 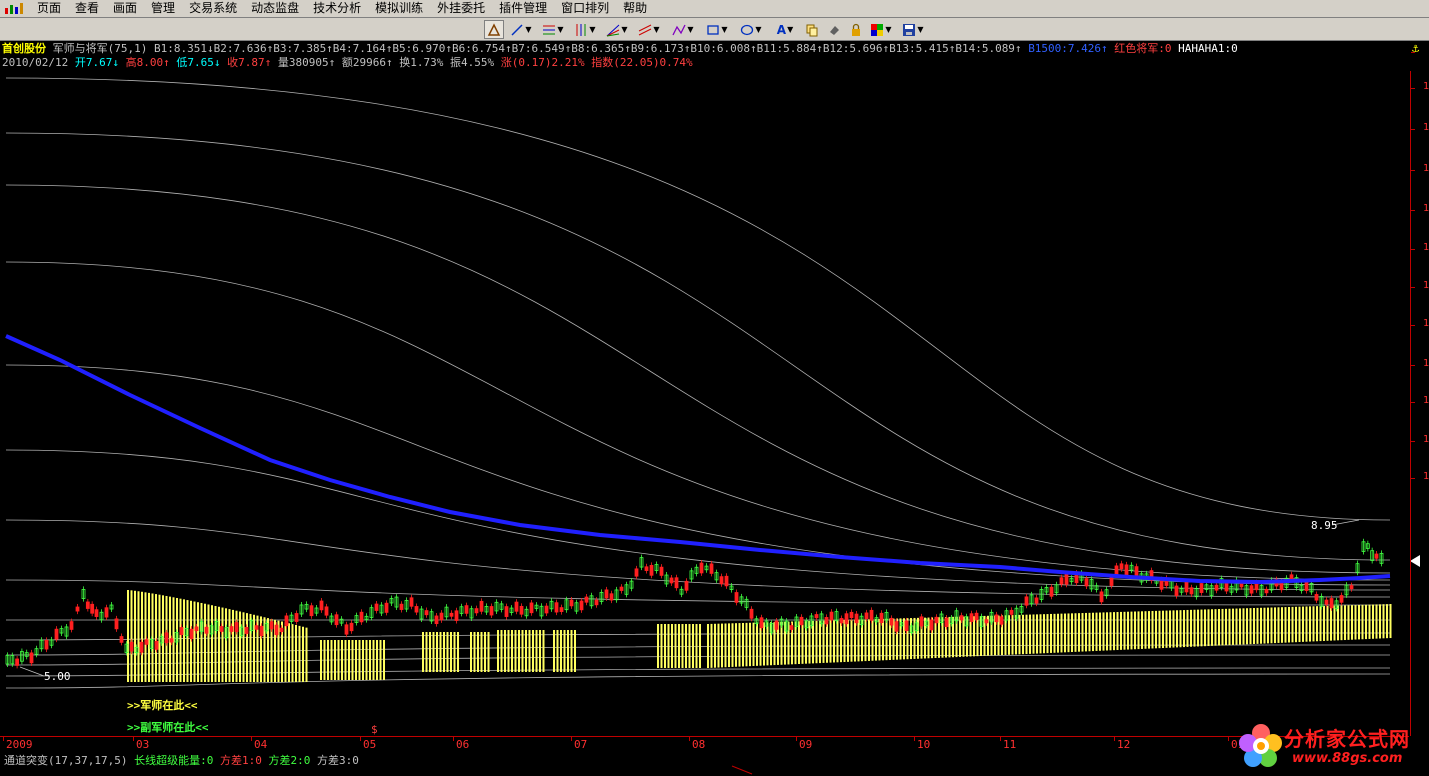 What do you see at coordinates (213, 8) in the screenshot?
I see `menu-trading-system: 交易系统` at bounding box center [213, 8].